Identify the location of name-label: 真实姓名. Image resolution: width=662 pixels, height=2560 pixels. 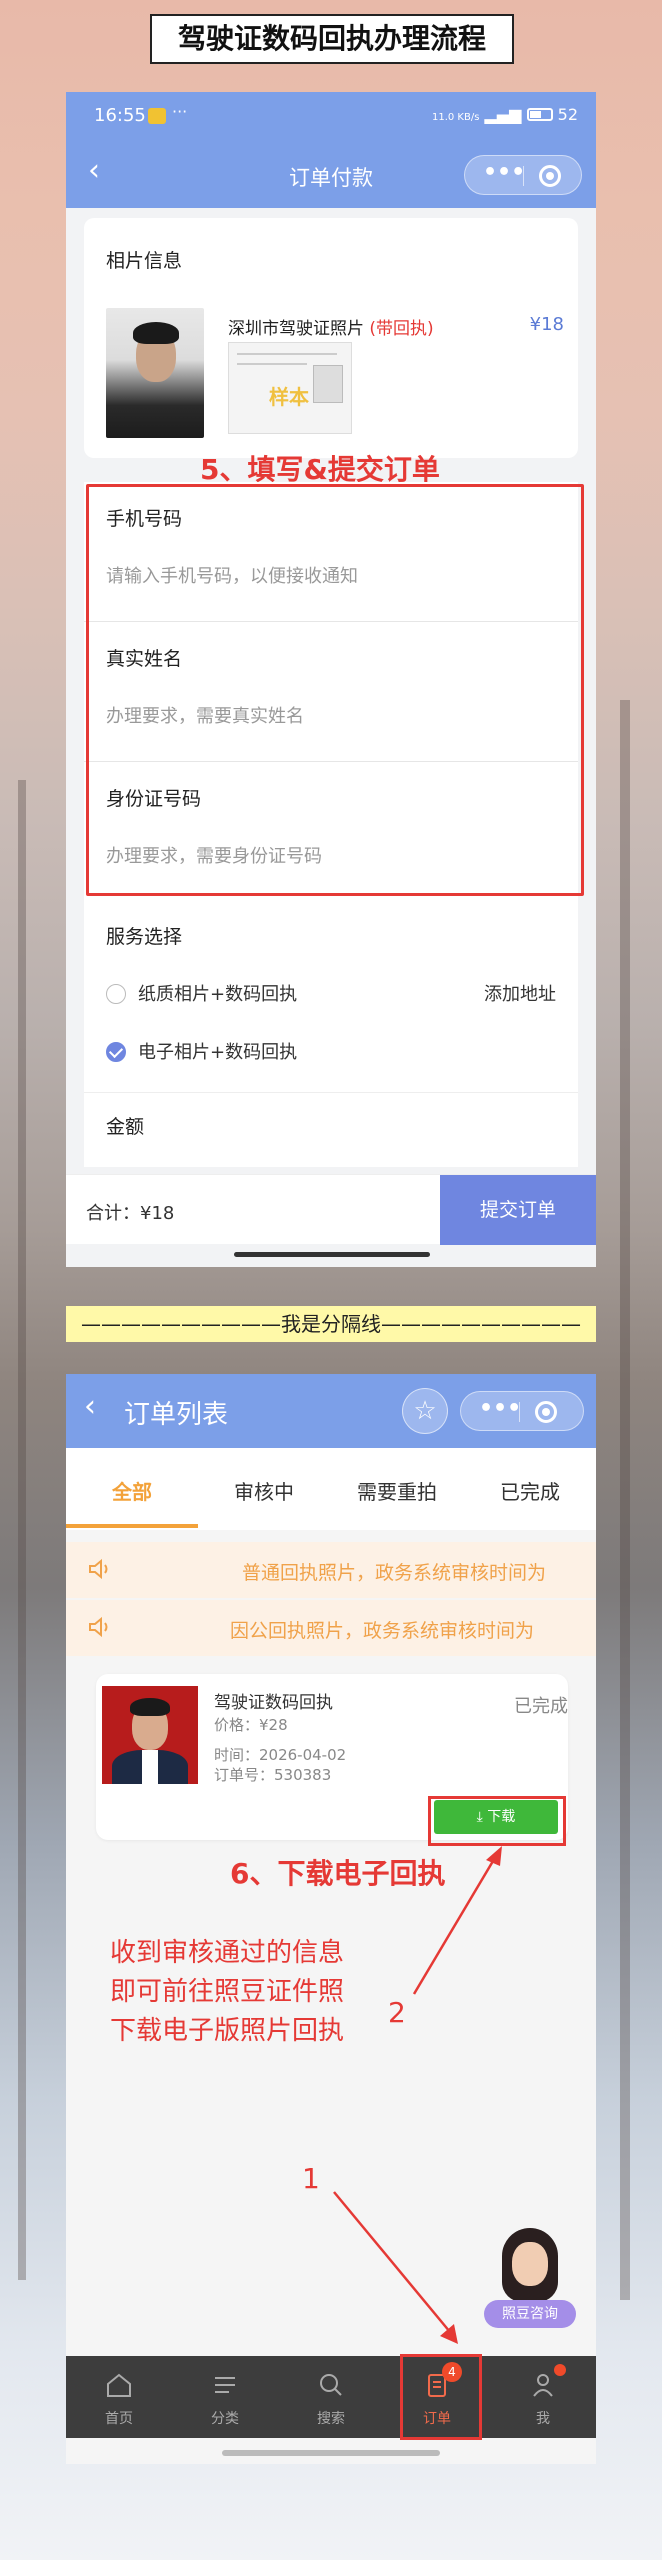
(144, 659).